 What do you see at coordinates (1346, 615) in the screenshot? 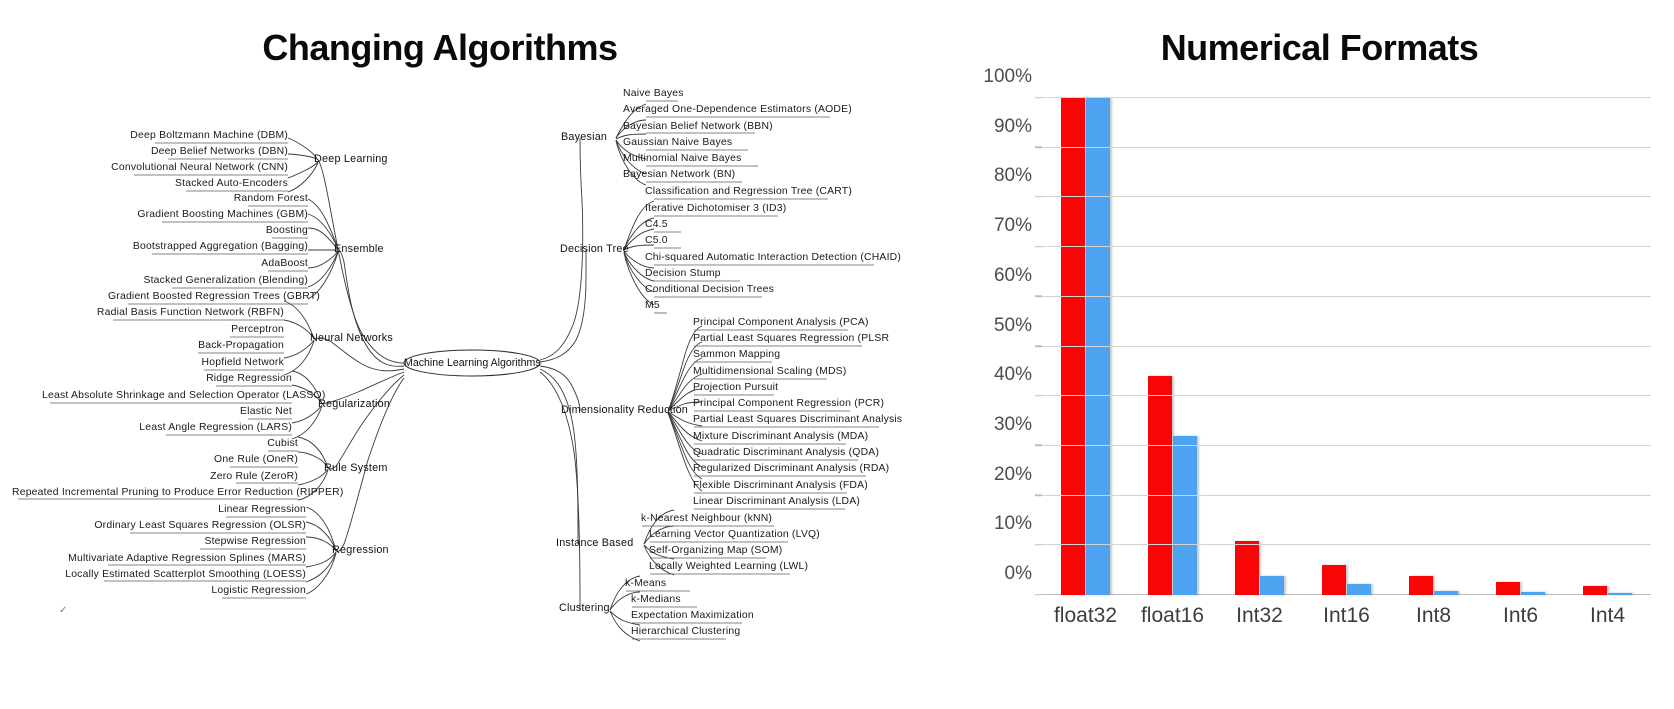
I see `x-axis-tick-label: Int16` at bounding box center [1346, 615].